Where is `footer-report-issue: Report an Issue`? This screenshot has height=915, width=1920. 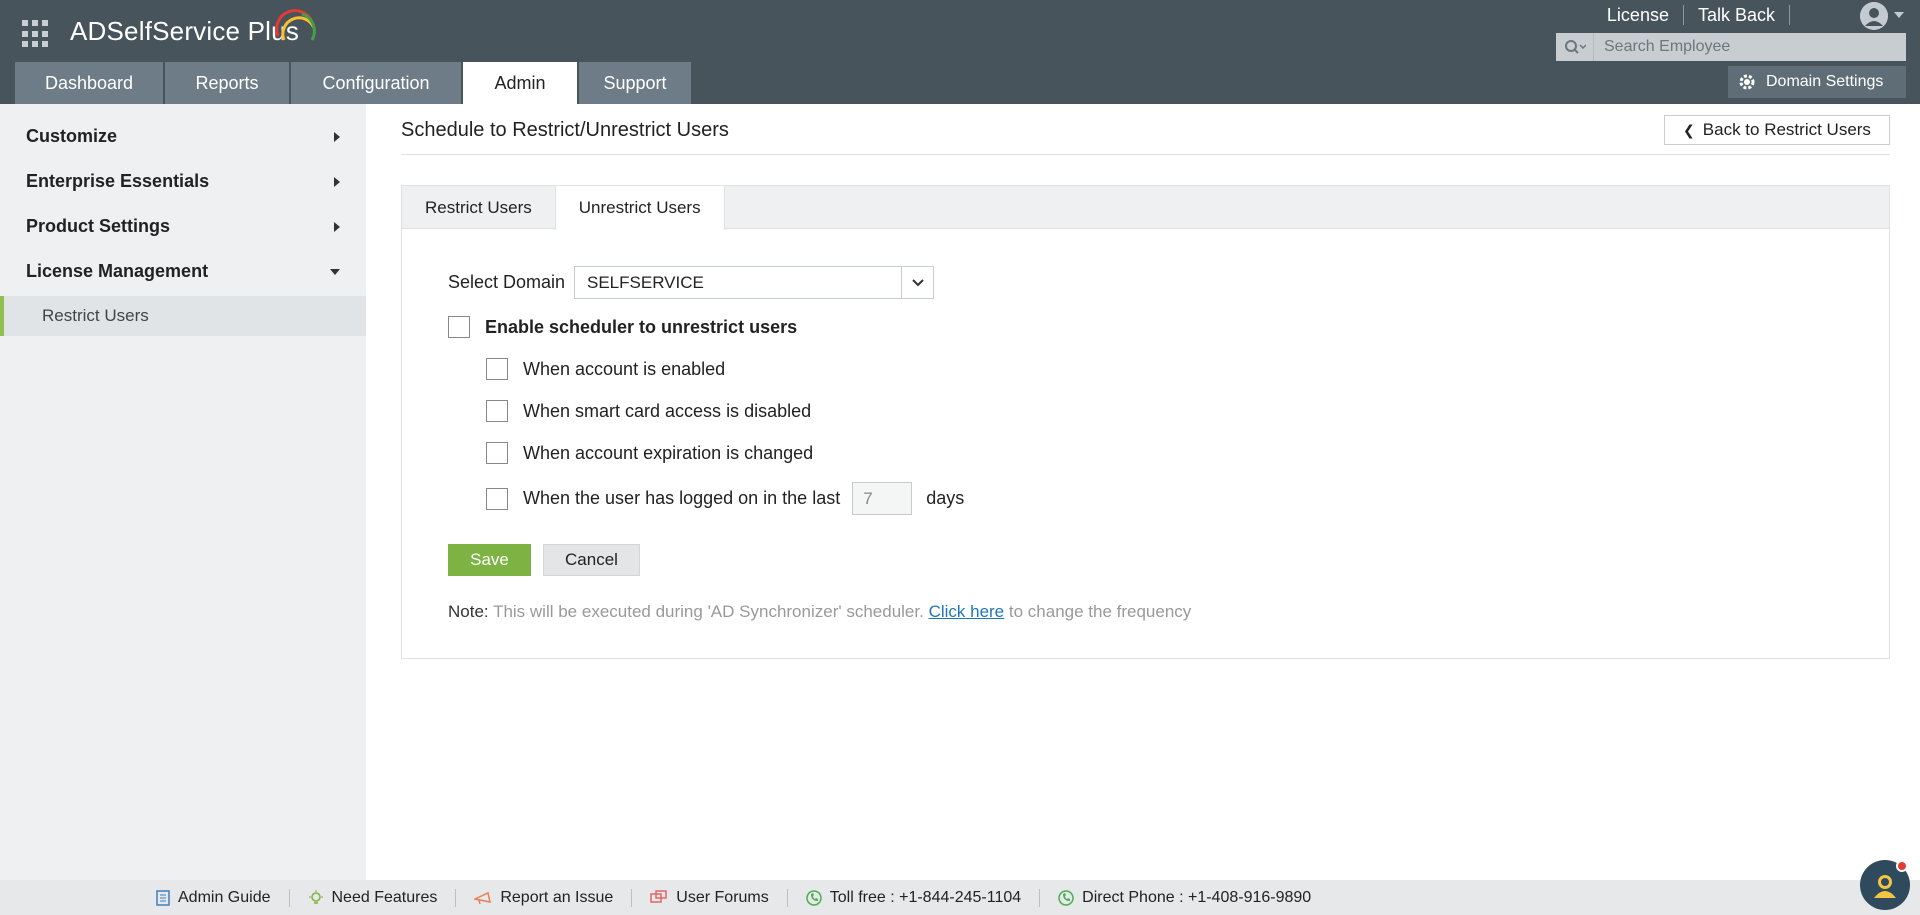
footer-report-issue: Report an Issue is located at coordinates (552, 898).